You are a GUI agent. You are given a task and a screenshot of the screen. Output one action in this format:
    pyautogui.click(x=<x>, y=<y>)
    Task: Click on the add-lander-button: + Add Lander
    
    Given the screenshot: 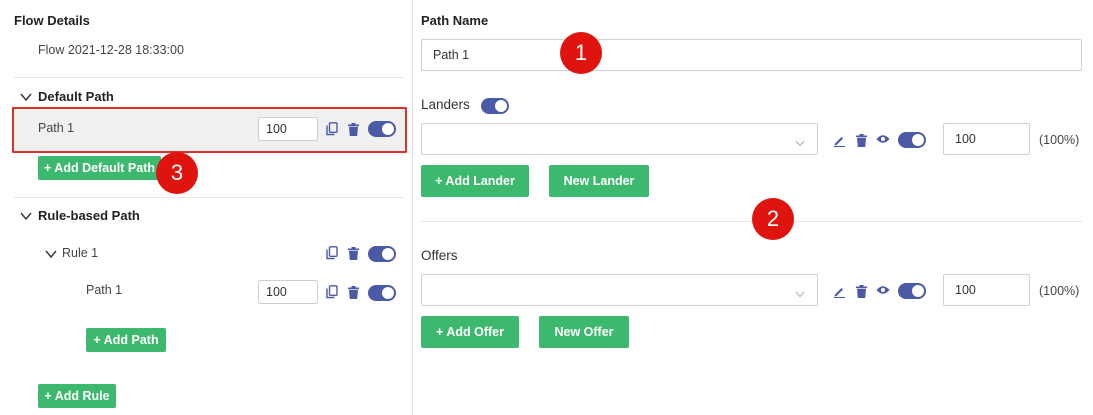 What is the action you would take?
    pyautogui.click(x=475, y=181)
    